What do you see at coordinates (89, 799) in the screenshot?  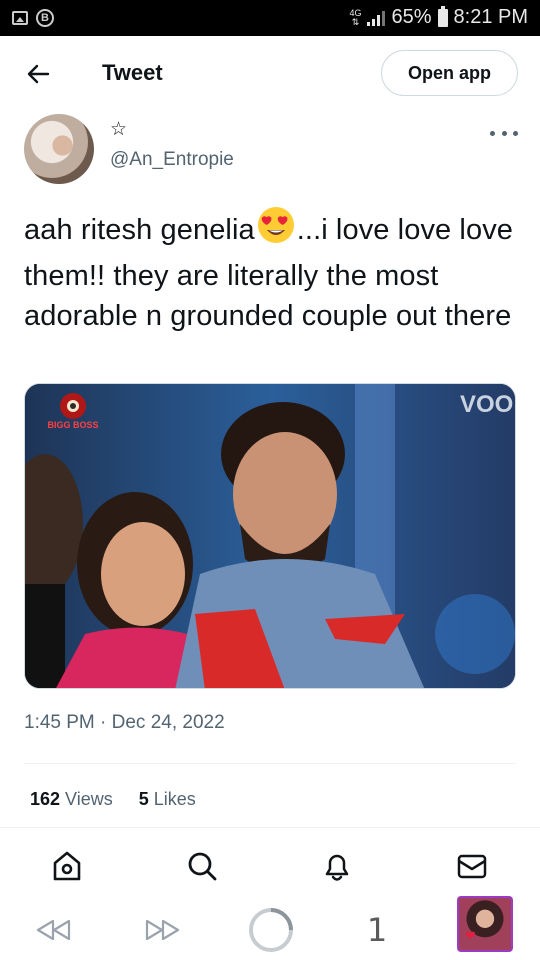 I see `views-label: Views` at bounding box center [89, 799].